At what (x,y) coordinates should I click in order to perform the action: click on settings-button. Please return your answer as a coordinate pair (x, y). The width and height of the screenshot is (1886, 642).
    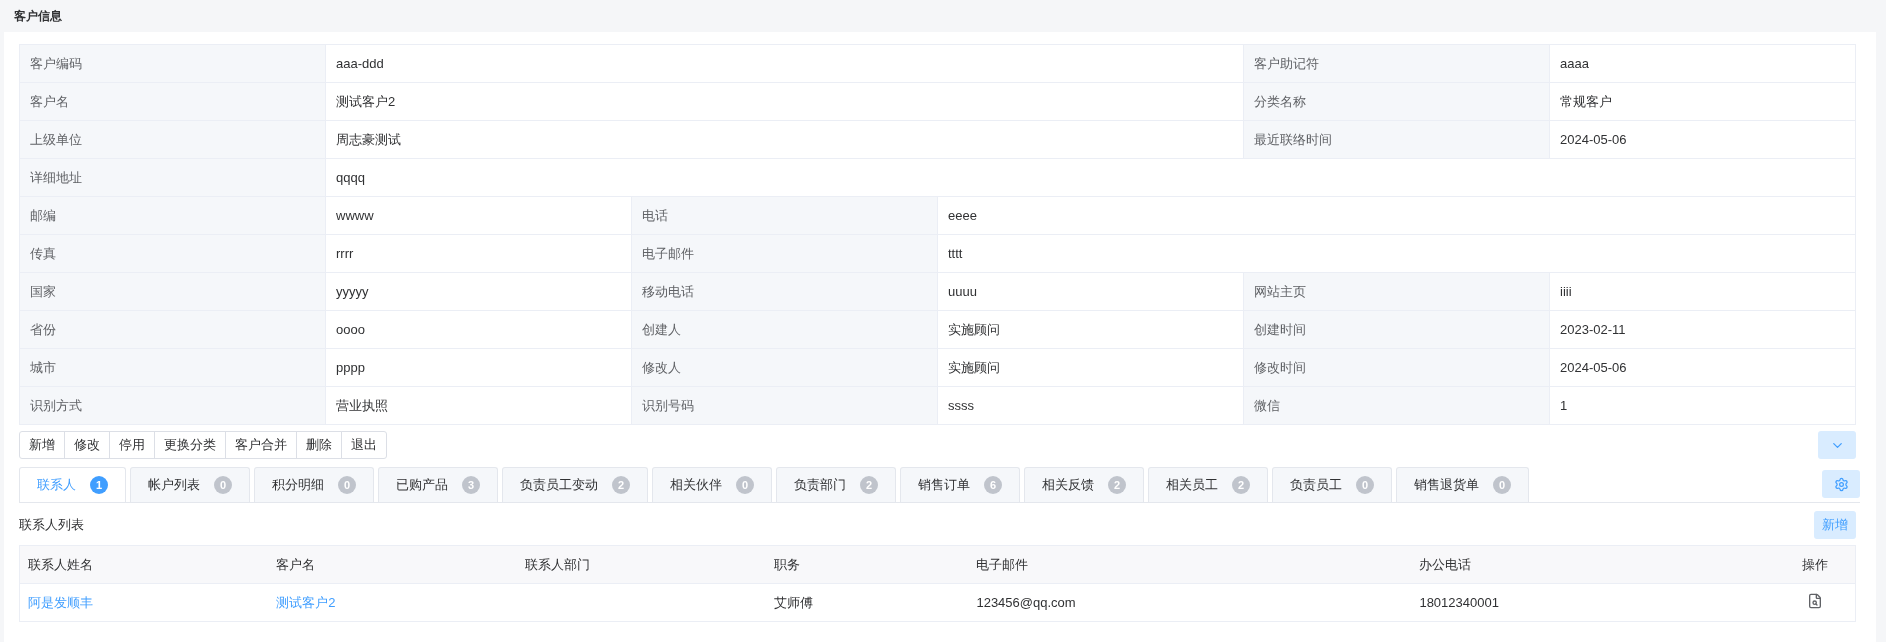
    Looking at the image, I should click on (1841, 484).